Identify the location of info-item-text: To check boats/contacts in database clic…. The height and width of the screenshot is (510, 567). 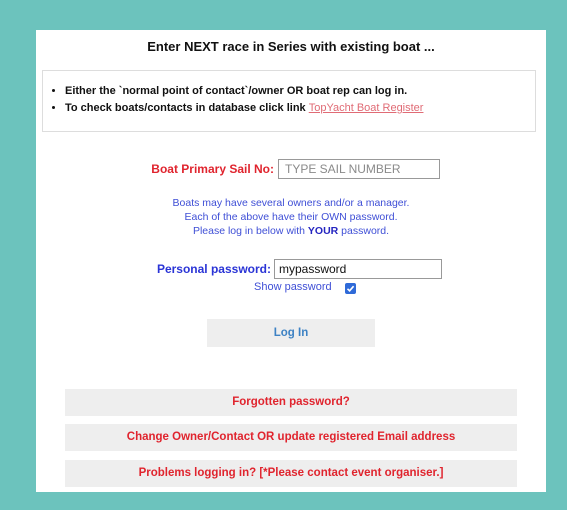
(187, 108).